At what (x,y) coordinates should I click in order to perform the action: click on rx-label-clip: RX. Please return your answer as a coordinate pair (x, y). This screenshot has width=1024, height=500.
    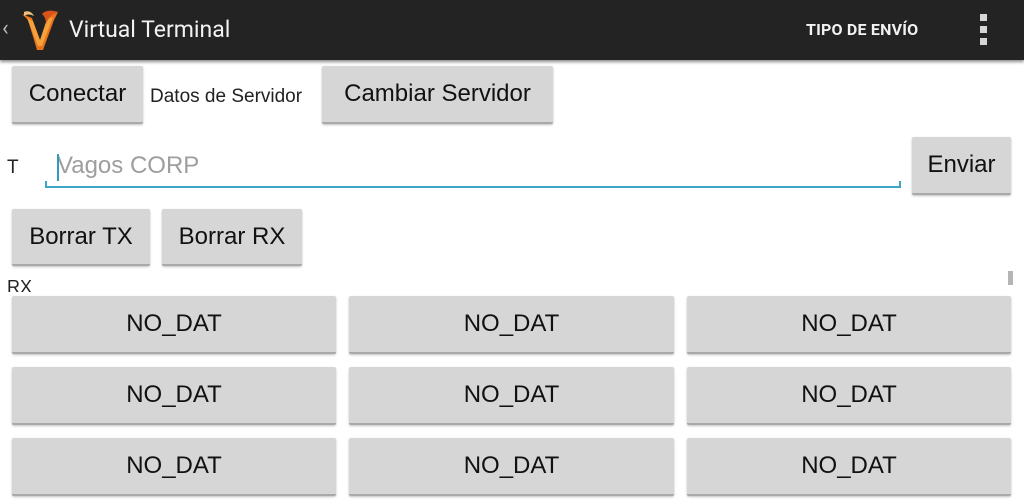
    Looking at the image, I should click on (27, 284).